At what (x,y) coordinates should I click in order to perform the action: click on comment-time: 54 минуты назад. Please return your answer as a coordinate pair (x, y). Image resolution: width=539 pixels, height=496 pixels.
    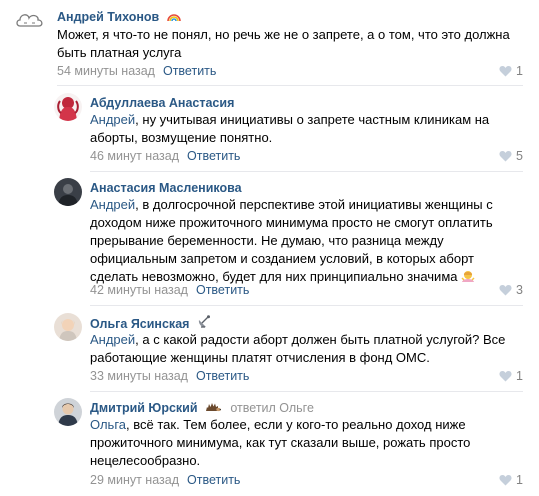
    Looking at the image, I should click on (106, 71).